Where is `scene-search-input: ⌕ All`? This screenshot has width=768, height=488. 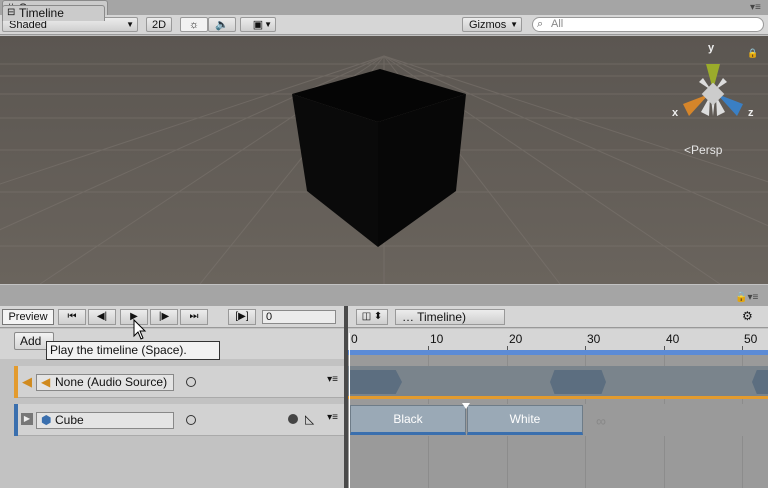
scene-search-input: ⌕ All is located at coordinates (648, 24).